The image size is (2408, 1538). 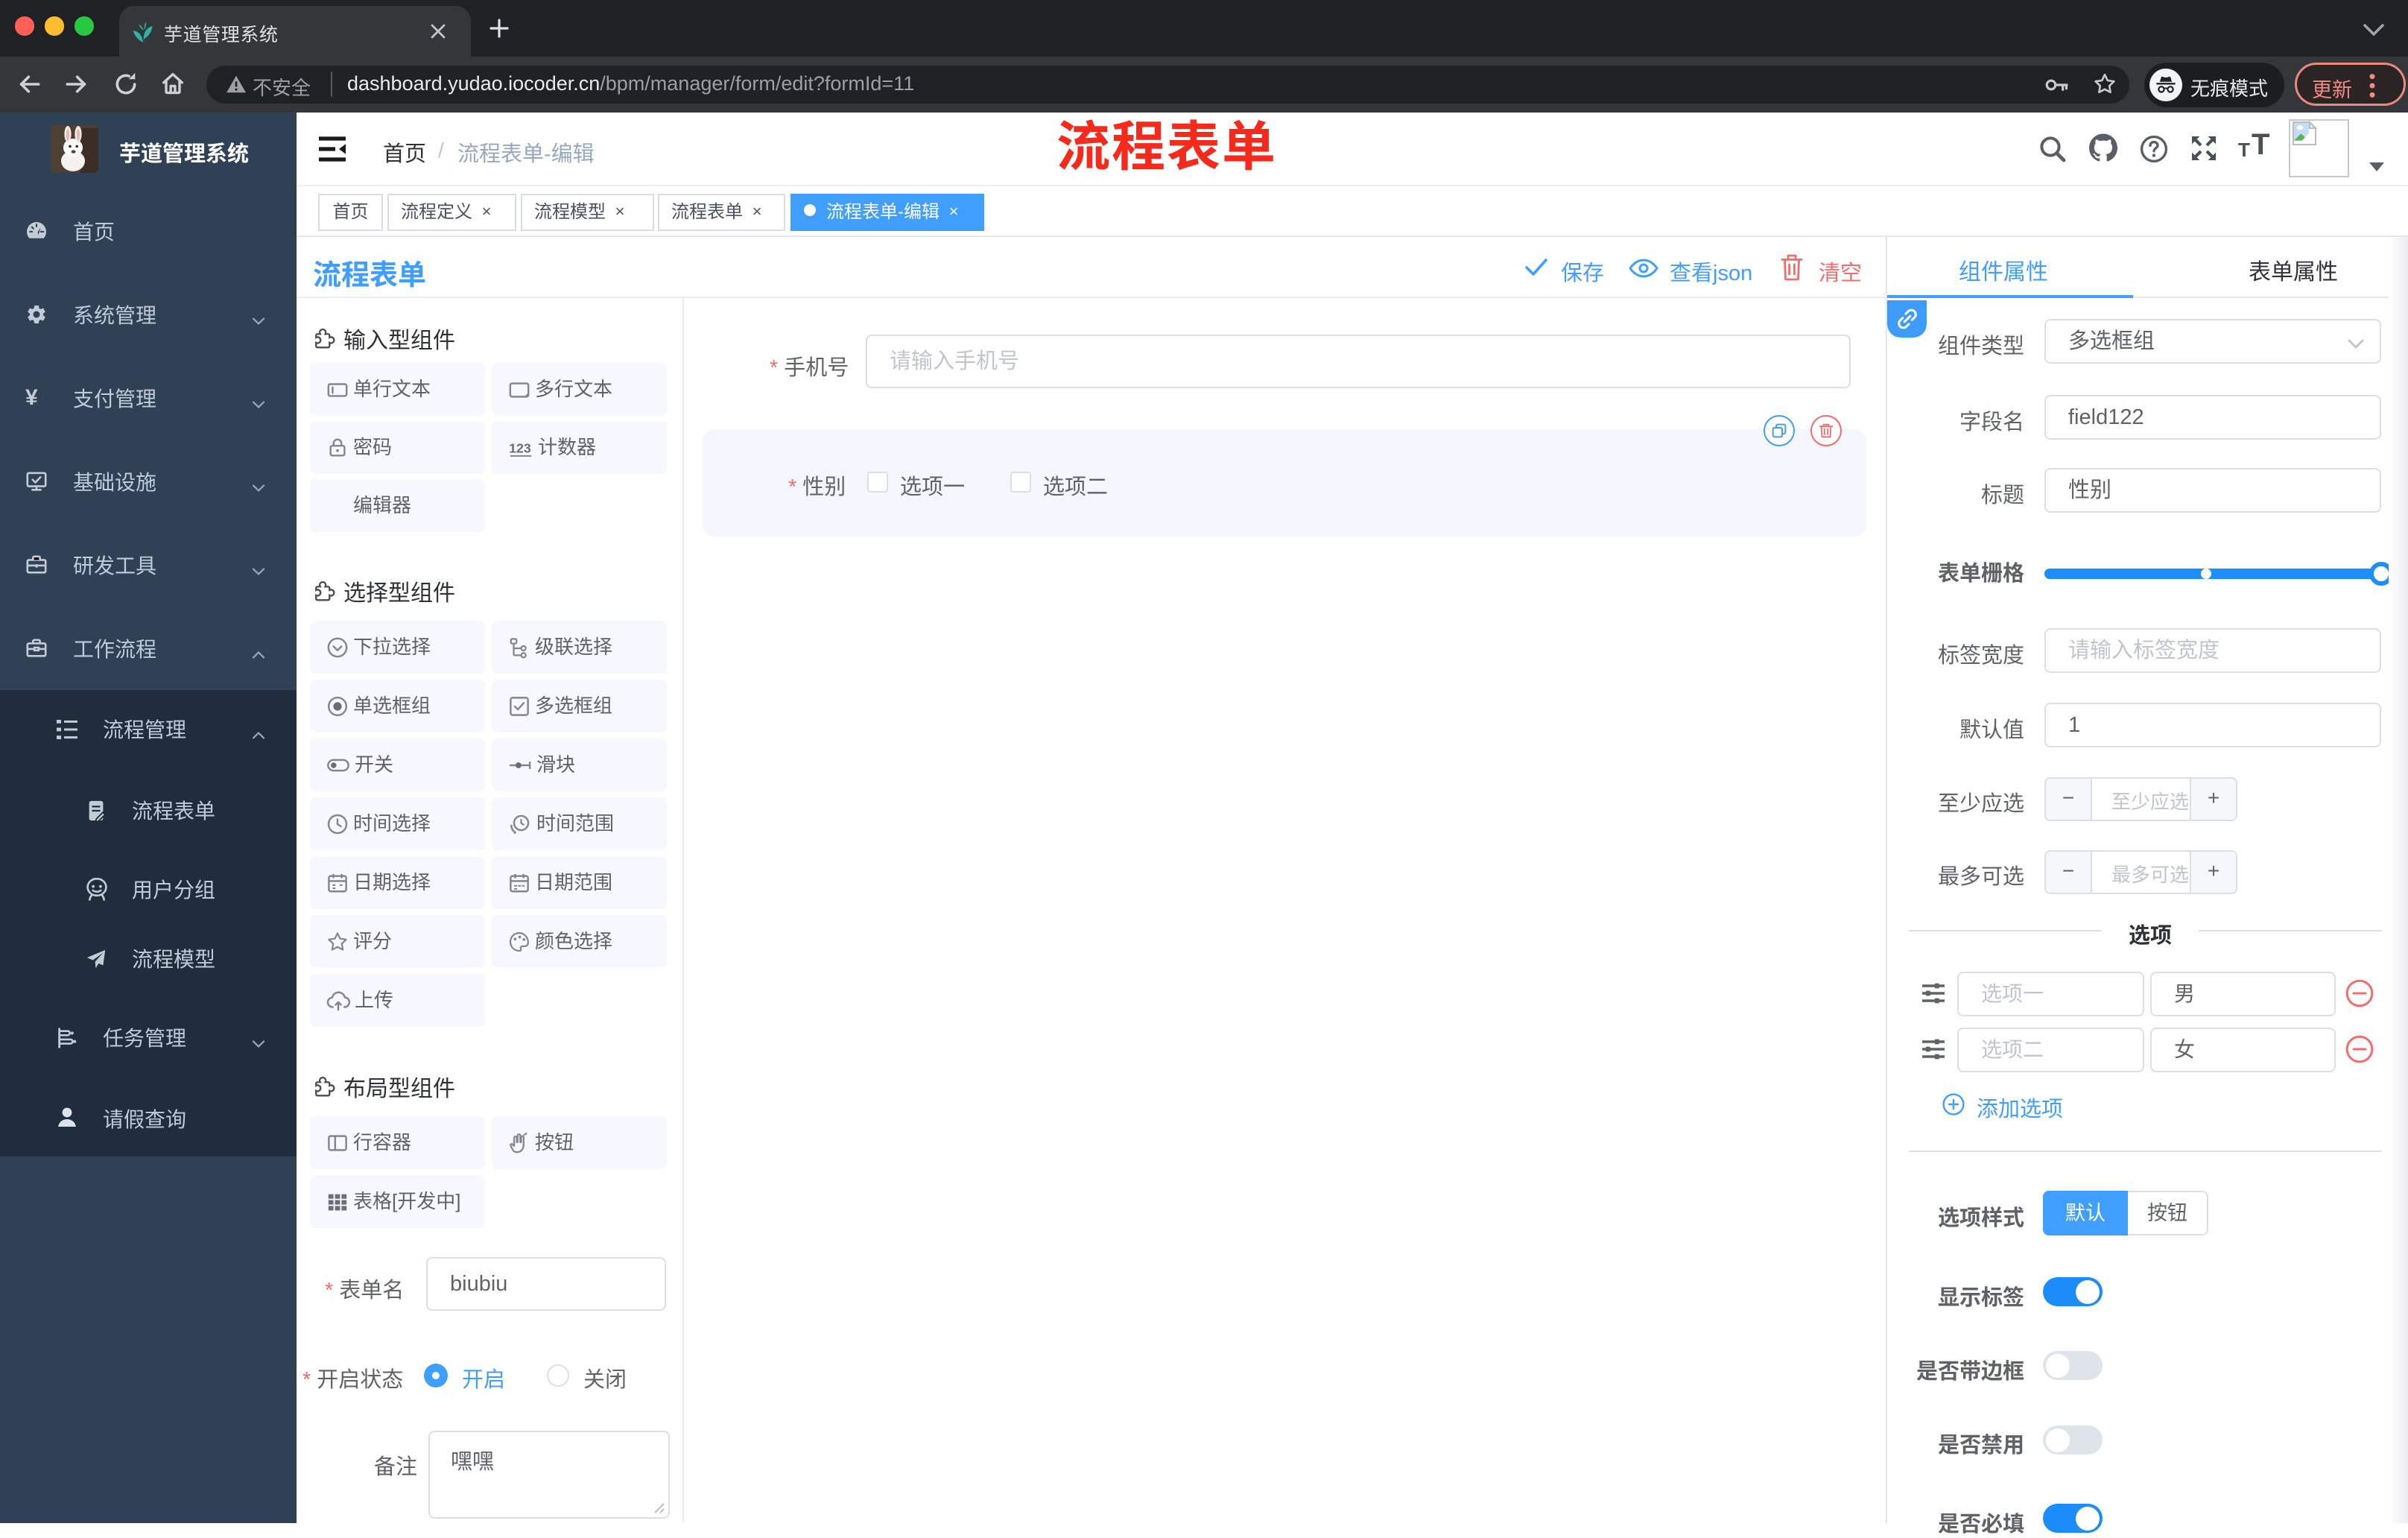 I want to click on svg-text: 123, so click(x=520, y=449).